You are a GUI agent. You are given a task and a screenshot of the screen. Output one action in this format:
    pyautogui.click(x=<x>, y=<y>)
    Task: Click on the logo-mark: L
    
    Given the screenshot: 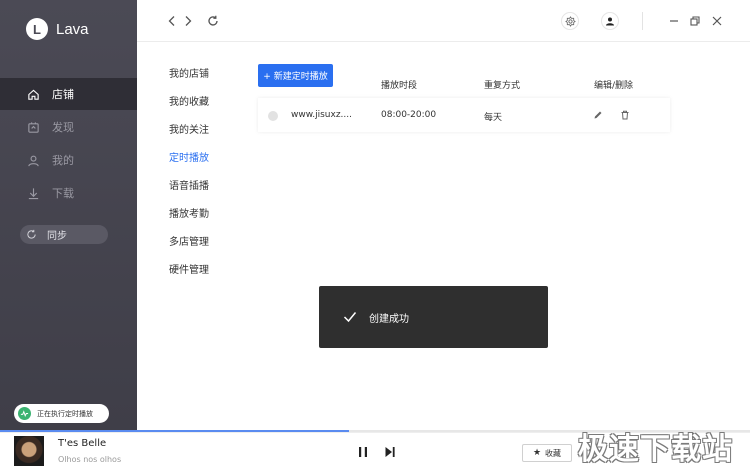 What is the action you would take?
    pyautogui.click(x=37, y=29)
    